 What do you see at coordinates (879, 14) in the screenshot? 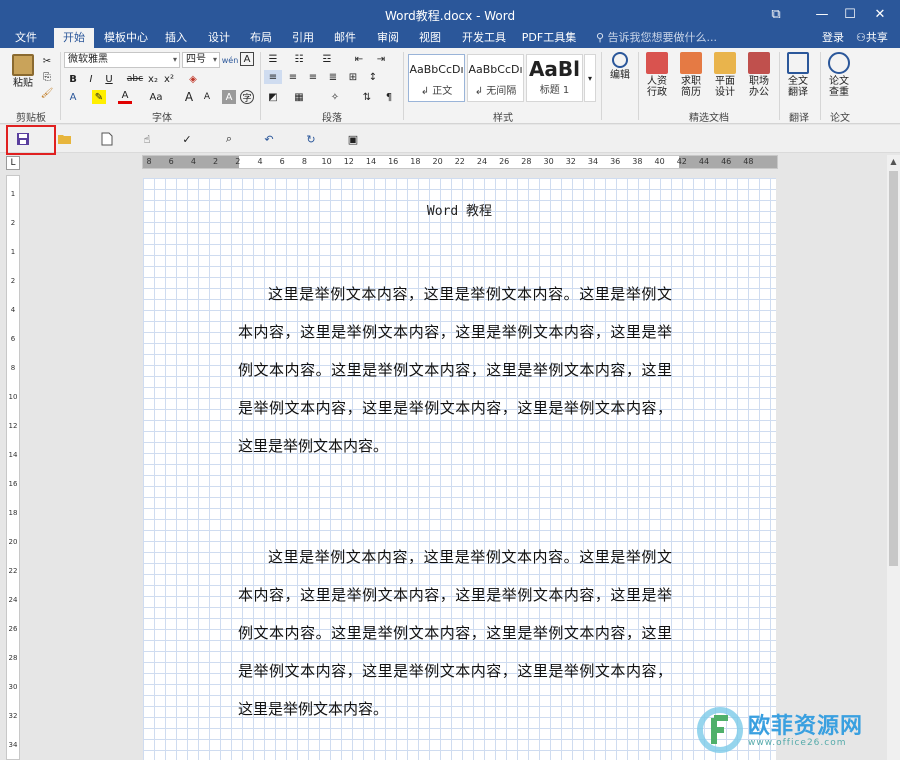
I see `close-button: ✕` at bounding box center [879, 14].